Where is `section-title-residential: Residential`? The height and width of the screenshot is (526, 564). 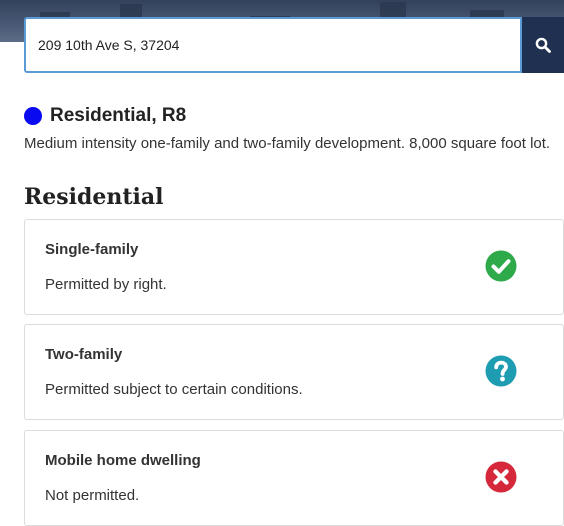 section-title-residential: Residential is located at coordinates (94, 197).